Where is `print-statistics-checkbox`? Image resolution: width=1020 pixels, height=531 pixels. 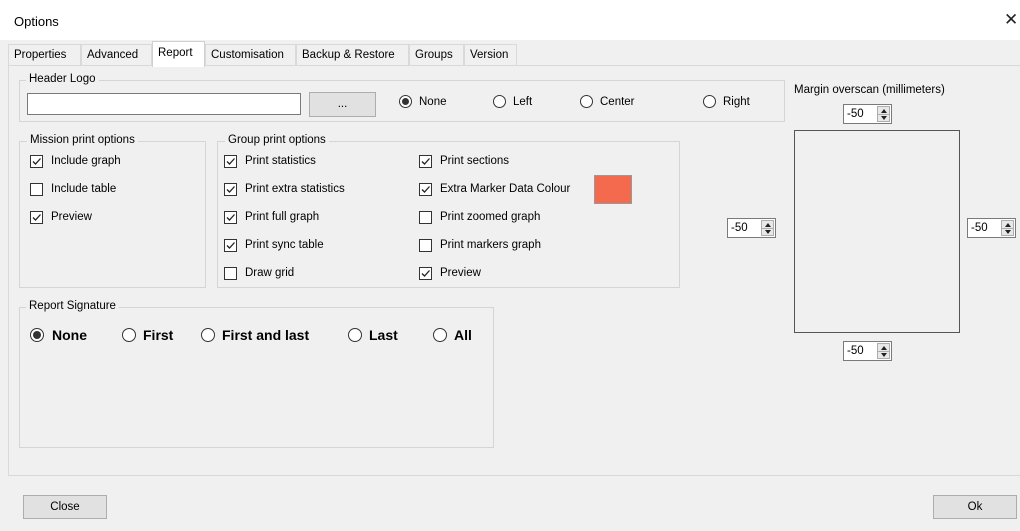 print-statistics-checkbox is located at coordinates (230, 161).